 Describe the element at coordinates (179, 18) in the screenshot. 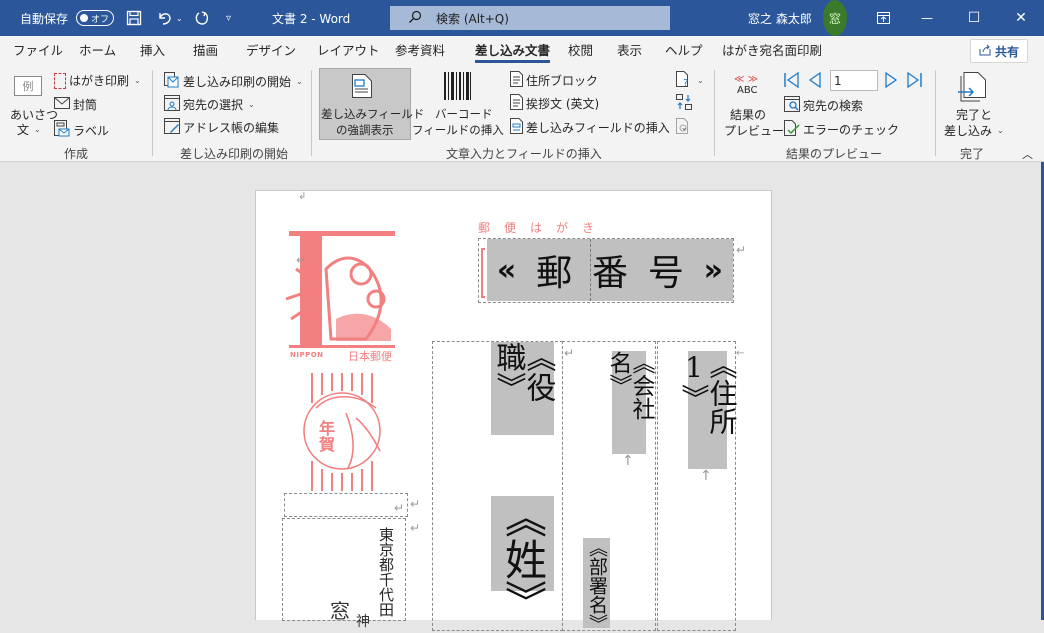

I see `undo-dropdown-icon: ⌄` at that location.